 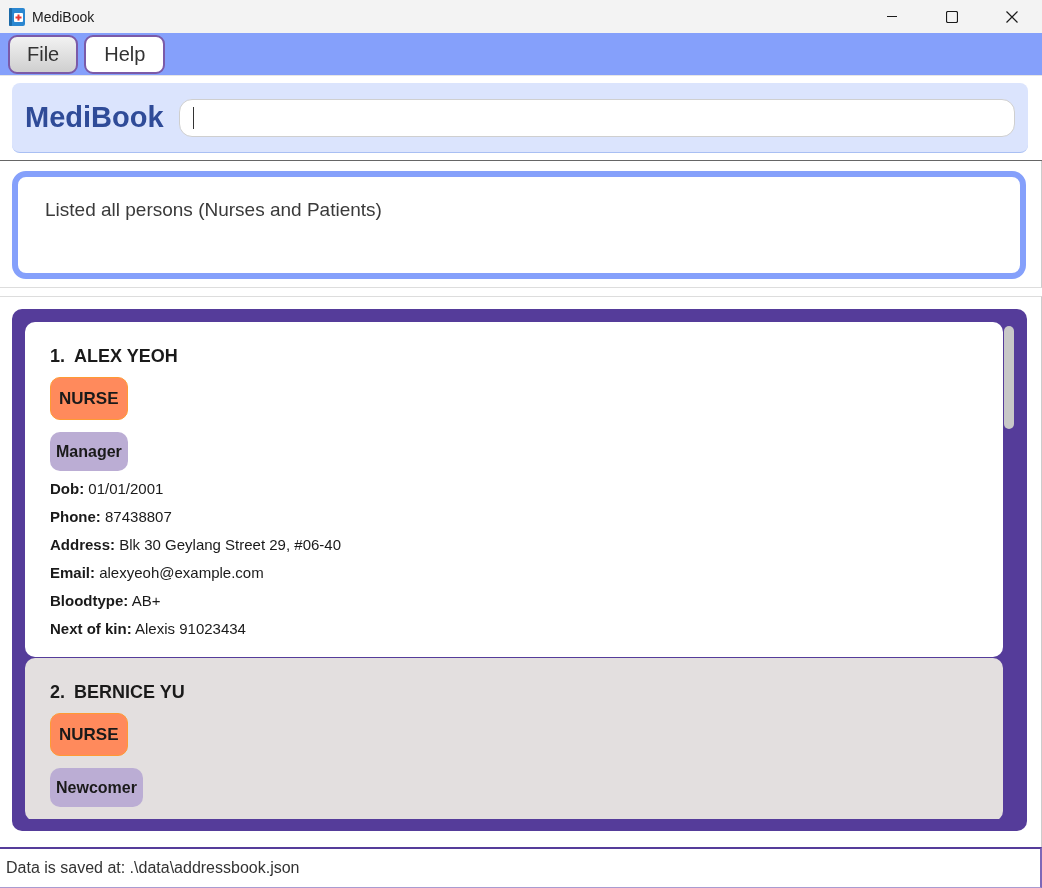 What do you see at coordinates (57, 692) in the screenshot?
I see `person-index: 2.` at bounding box center [57, 692].